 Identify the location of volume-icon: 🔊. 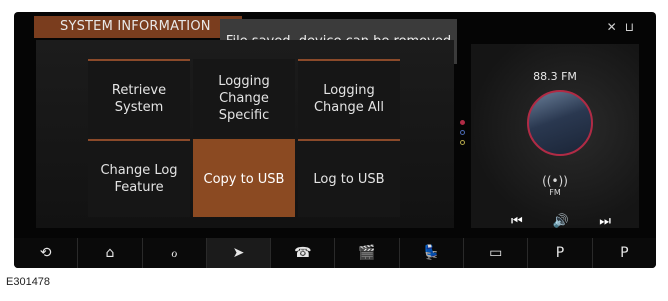
(561, 221).